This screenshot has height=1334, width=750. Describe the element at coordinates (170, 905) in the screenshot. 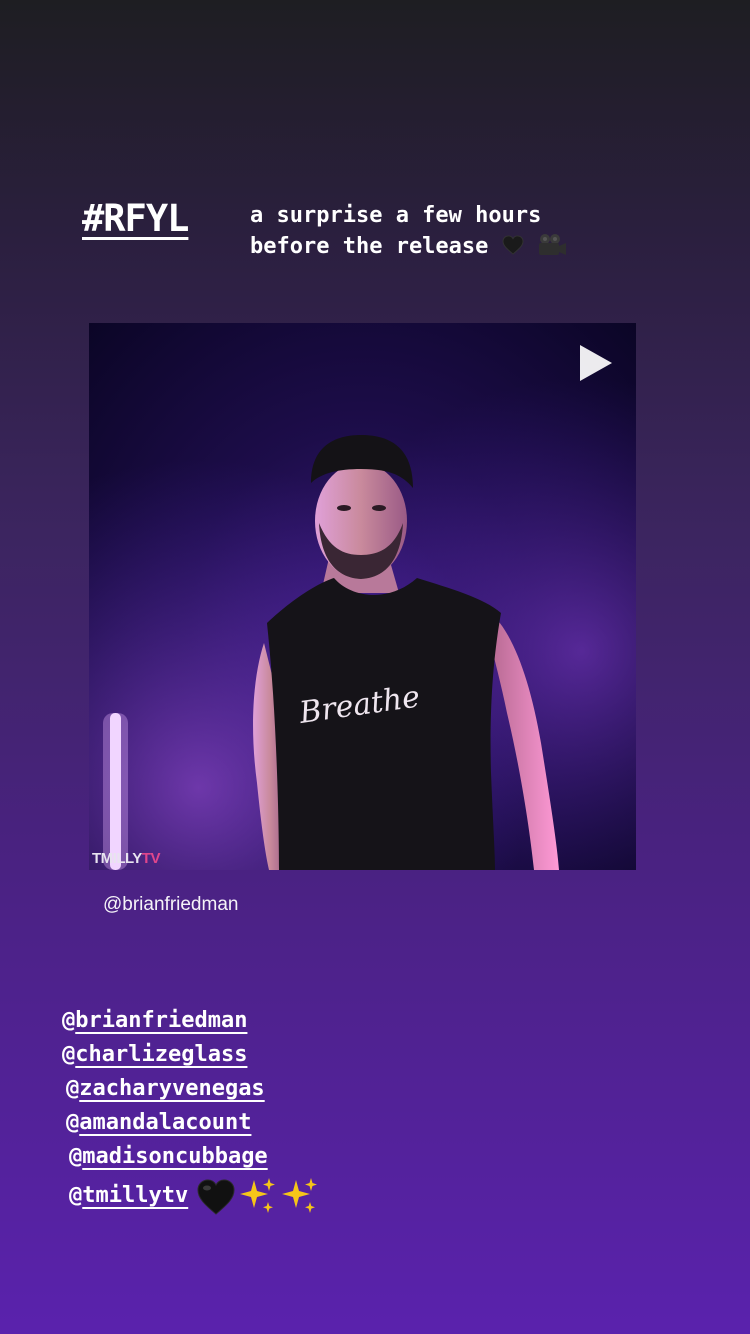

I see `post-author-link: @brianfriedman` at that location.